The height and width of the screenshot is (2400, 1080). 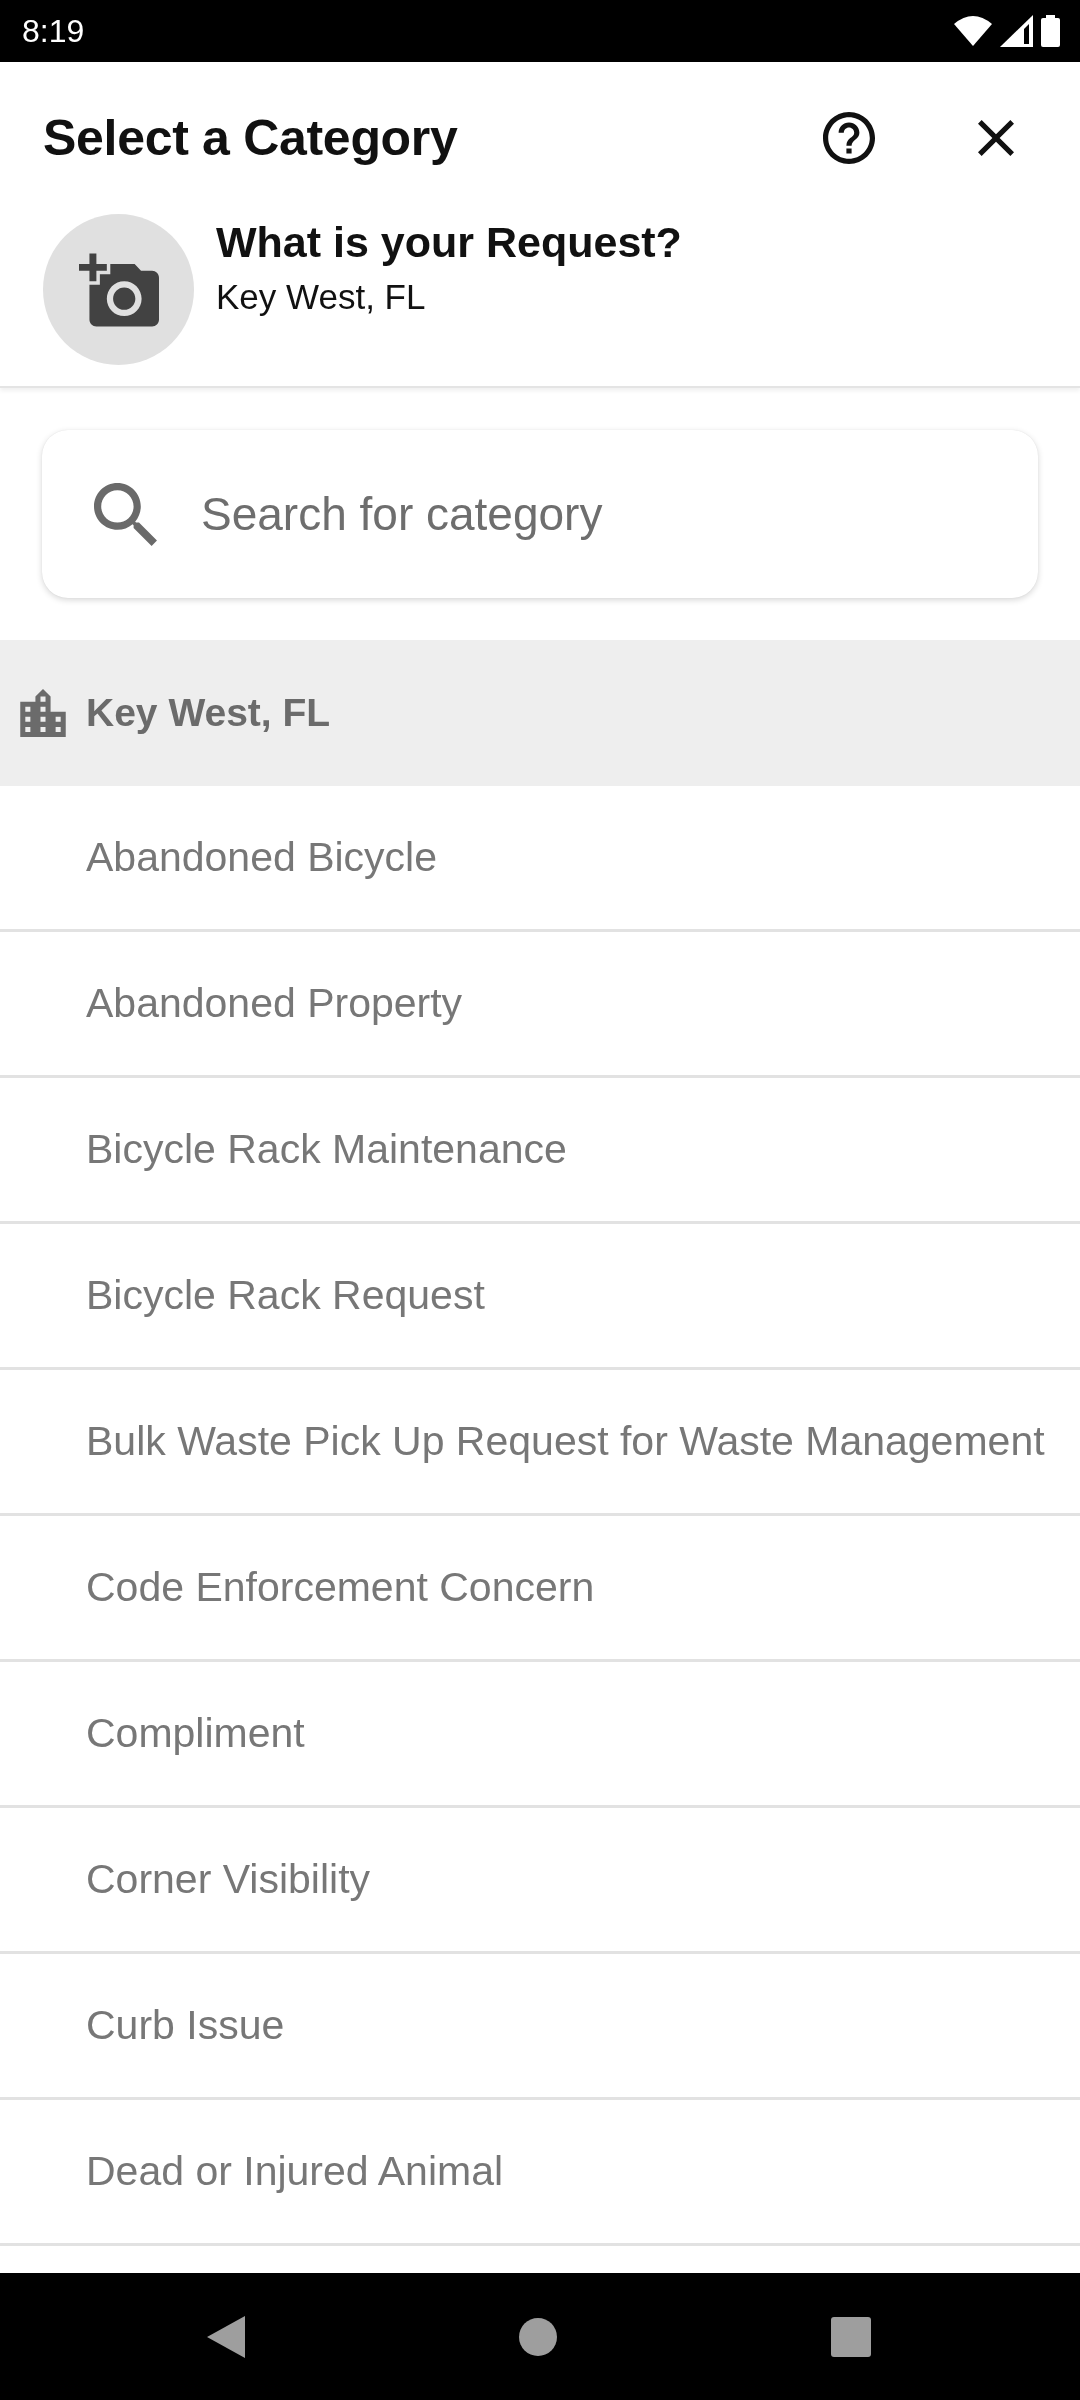 I want to click on category-item: Bulk Waste Pick Up Request for Waste Management, so click(x=540, y=1443).